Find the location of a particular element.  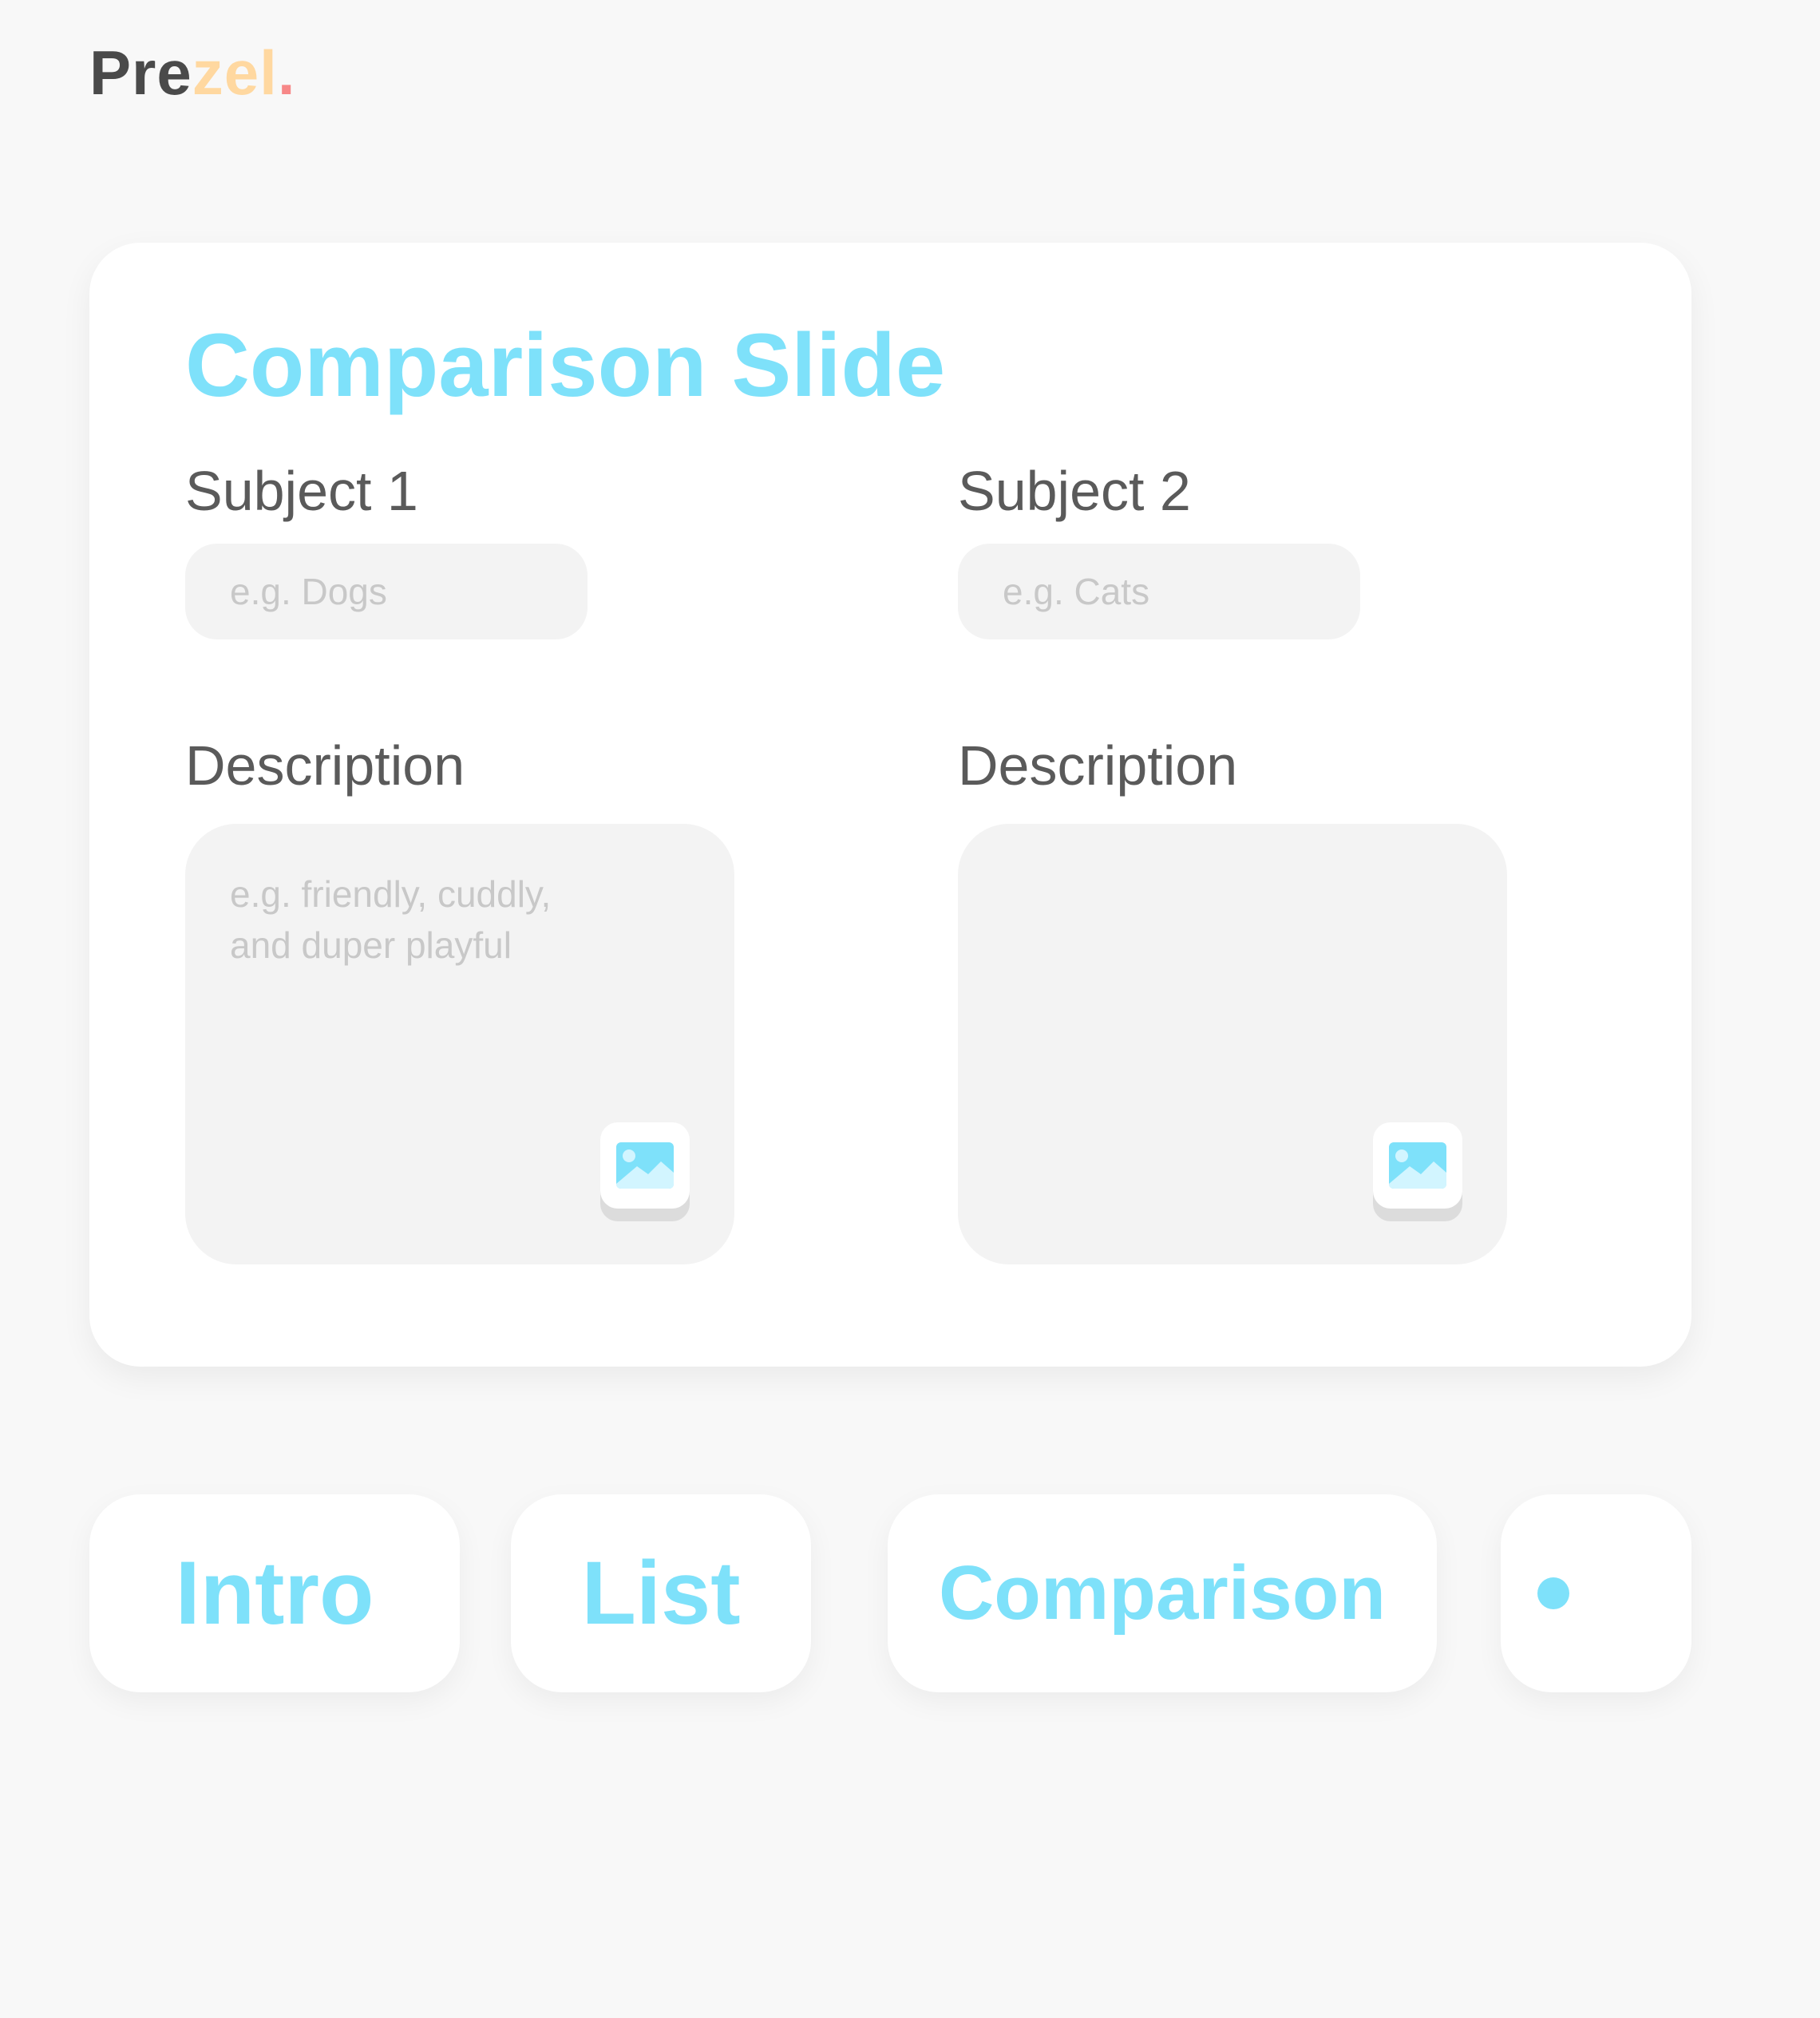

tab-more is located at coordinates (1596, 1593).